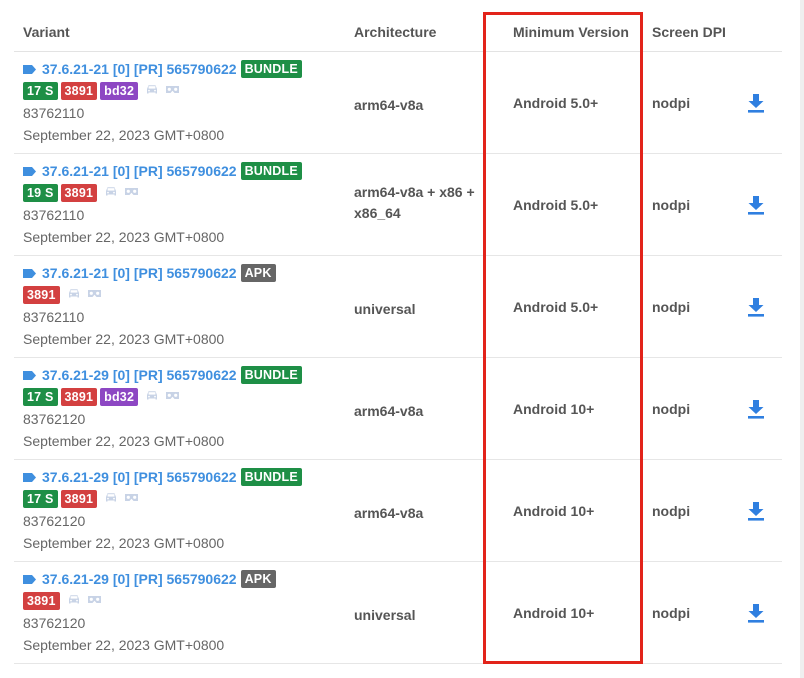 This screenshot has height=678, width=804. What do you see at coordinates (46, 32) in the screenshot?
I see `header-variant: Variant` at bounding box center [46, 32].